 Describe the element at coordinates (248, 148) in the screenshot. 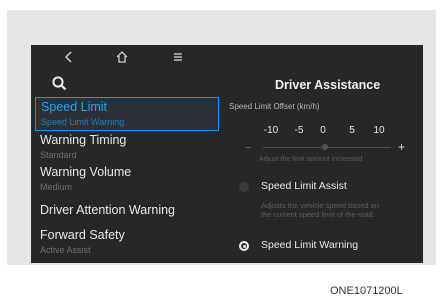

I see `decrease-offset-button: −` at that location.